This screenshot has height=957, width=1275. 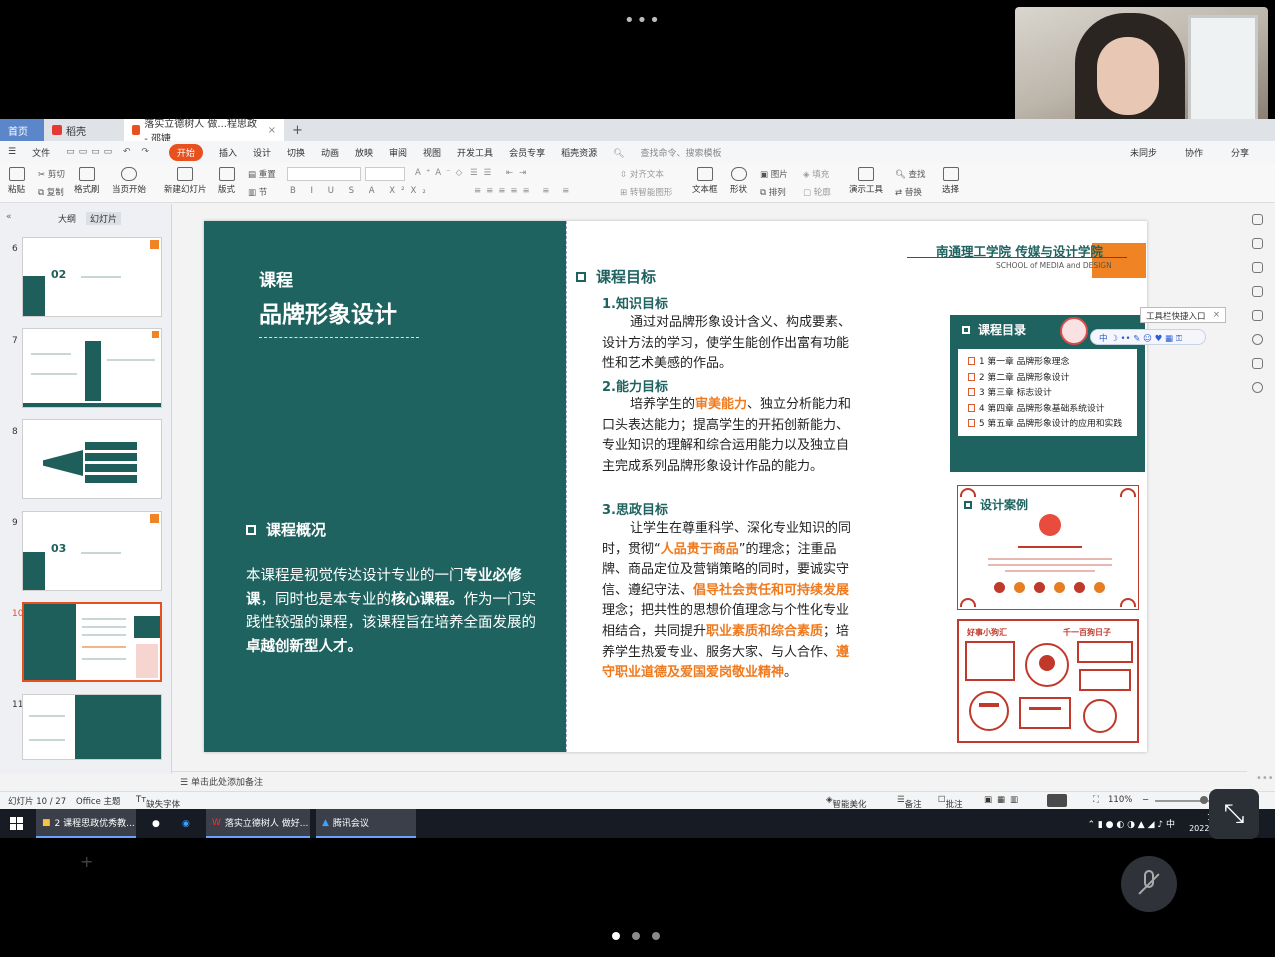 What do you see at coordinates (51, 174) in the screenshot?
I see `cut-button: ✂ 剪切` at bounding box center [51, 174].